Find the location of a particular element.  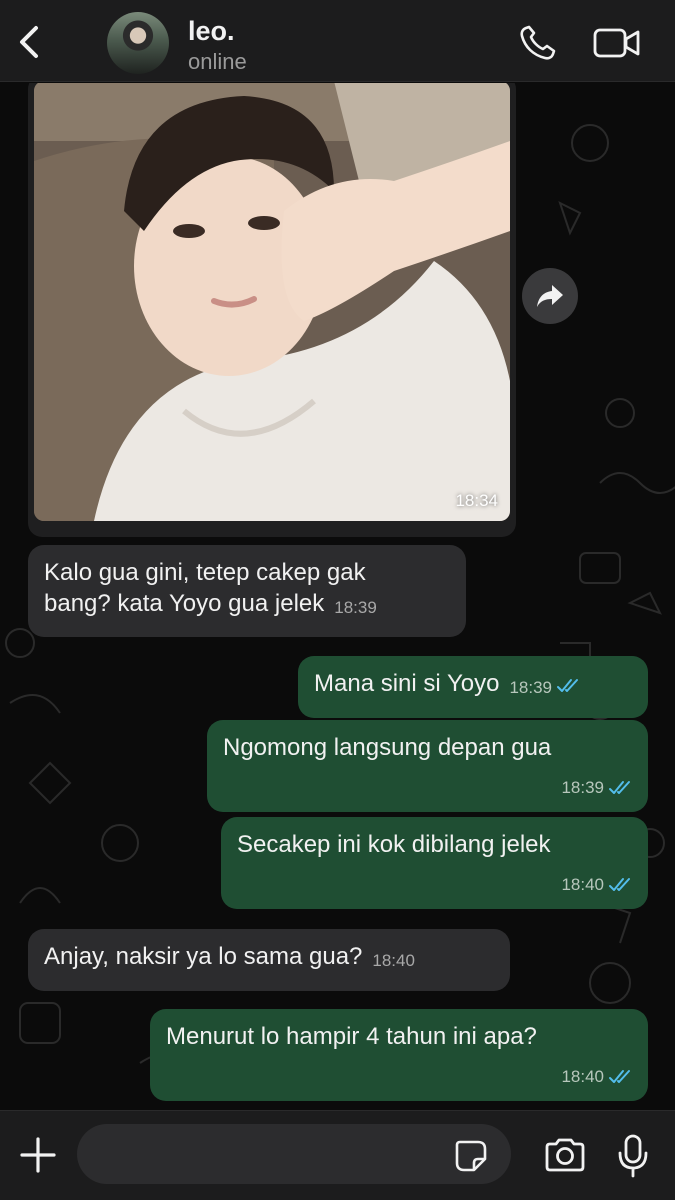

message-text-line-2: bang? kata Yoyo gua jelek is located at coordinates (184, 603).